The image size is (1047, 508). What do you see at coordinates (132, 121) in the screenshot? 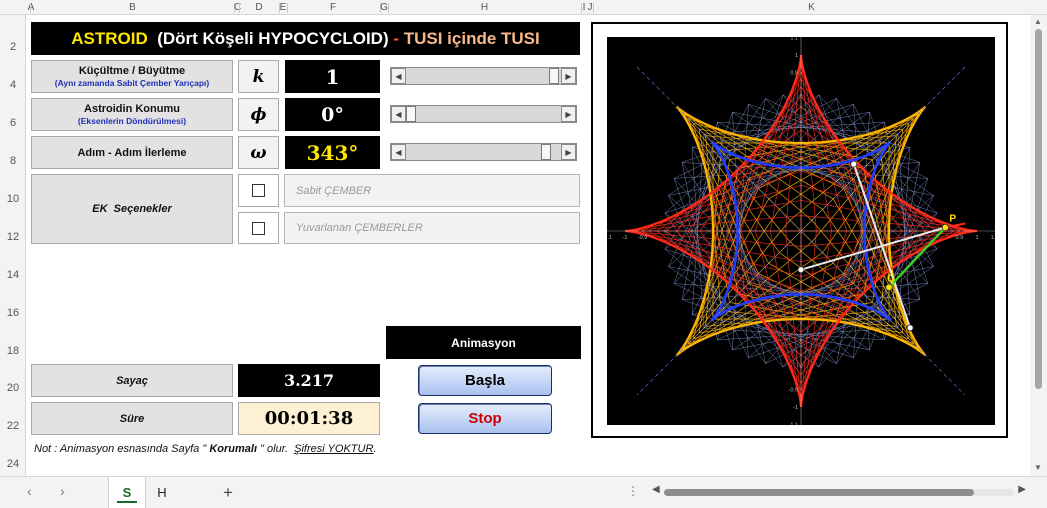
I see `position-sublabel: (Eksenlerin Döndürülmesi)` at bounding box center [132, 121].